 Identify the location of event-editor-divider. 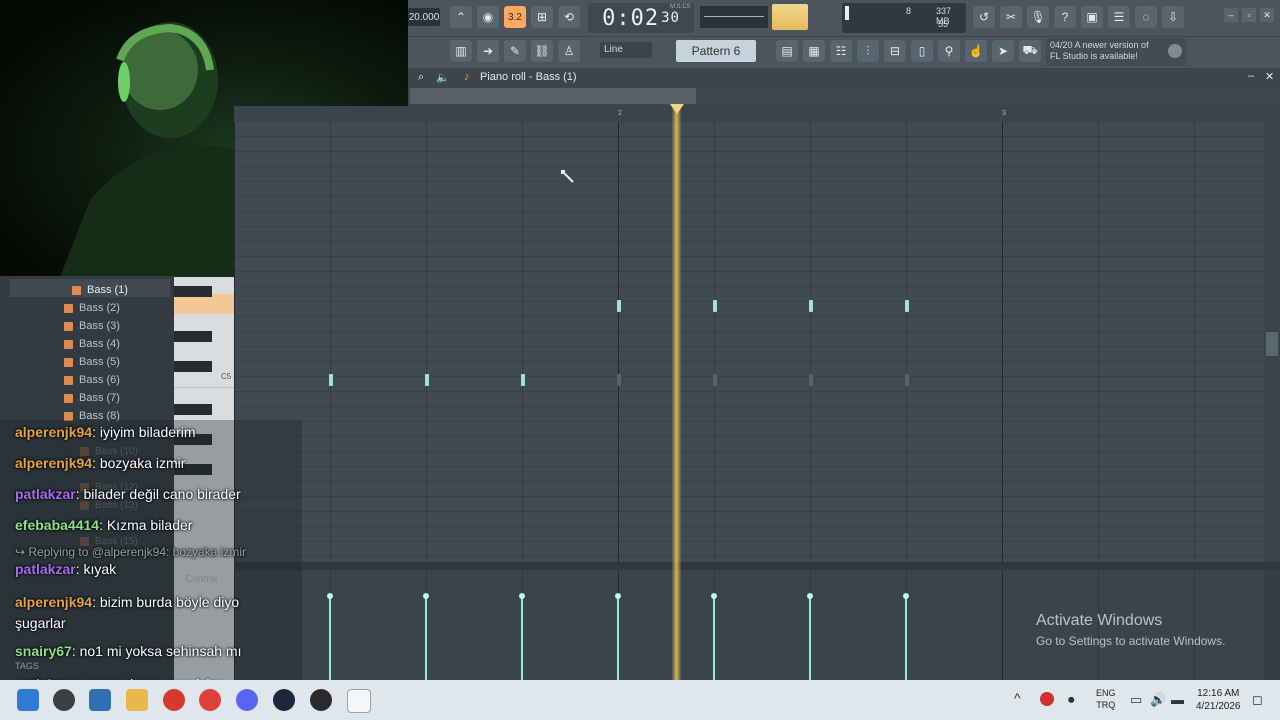
(757, 566).